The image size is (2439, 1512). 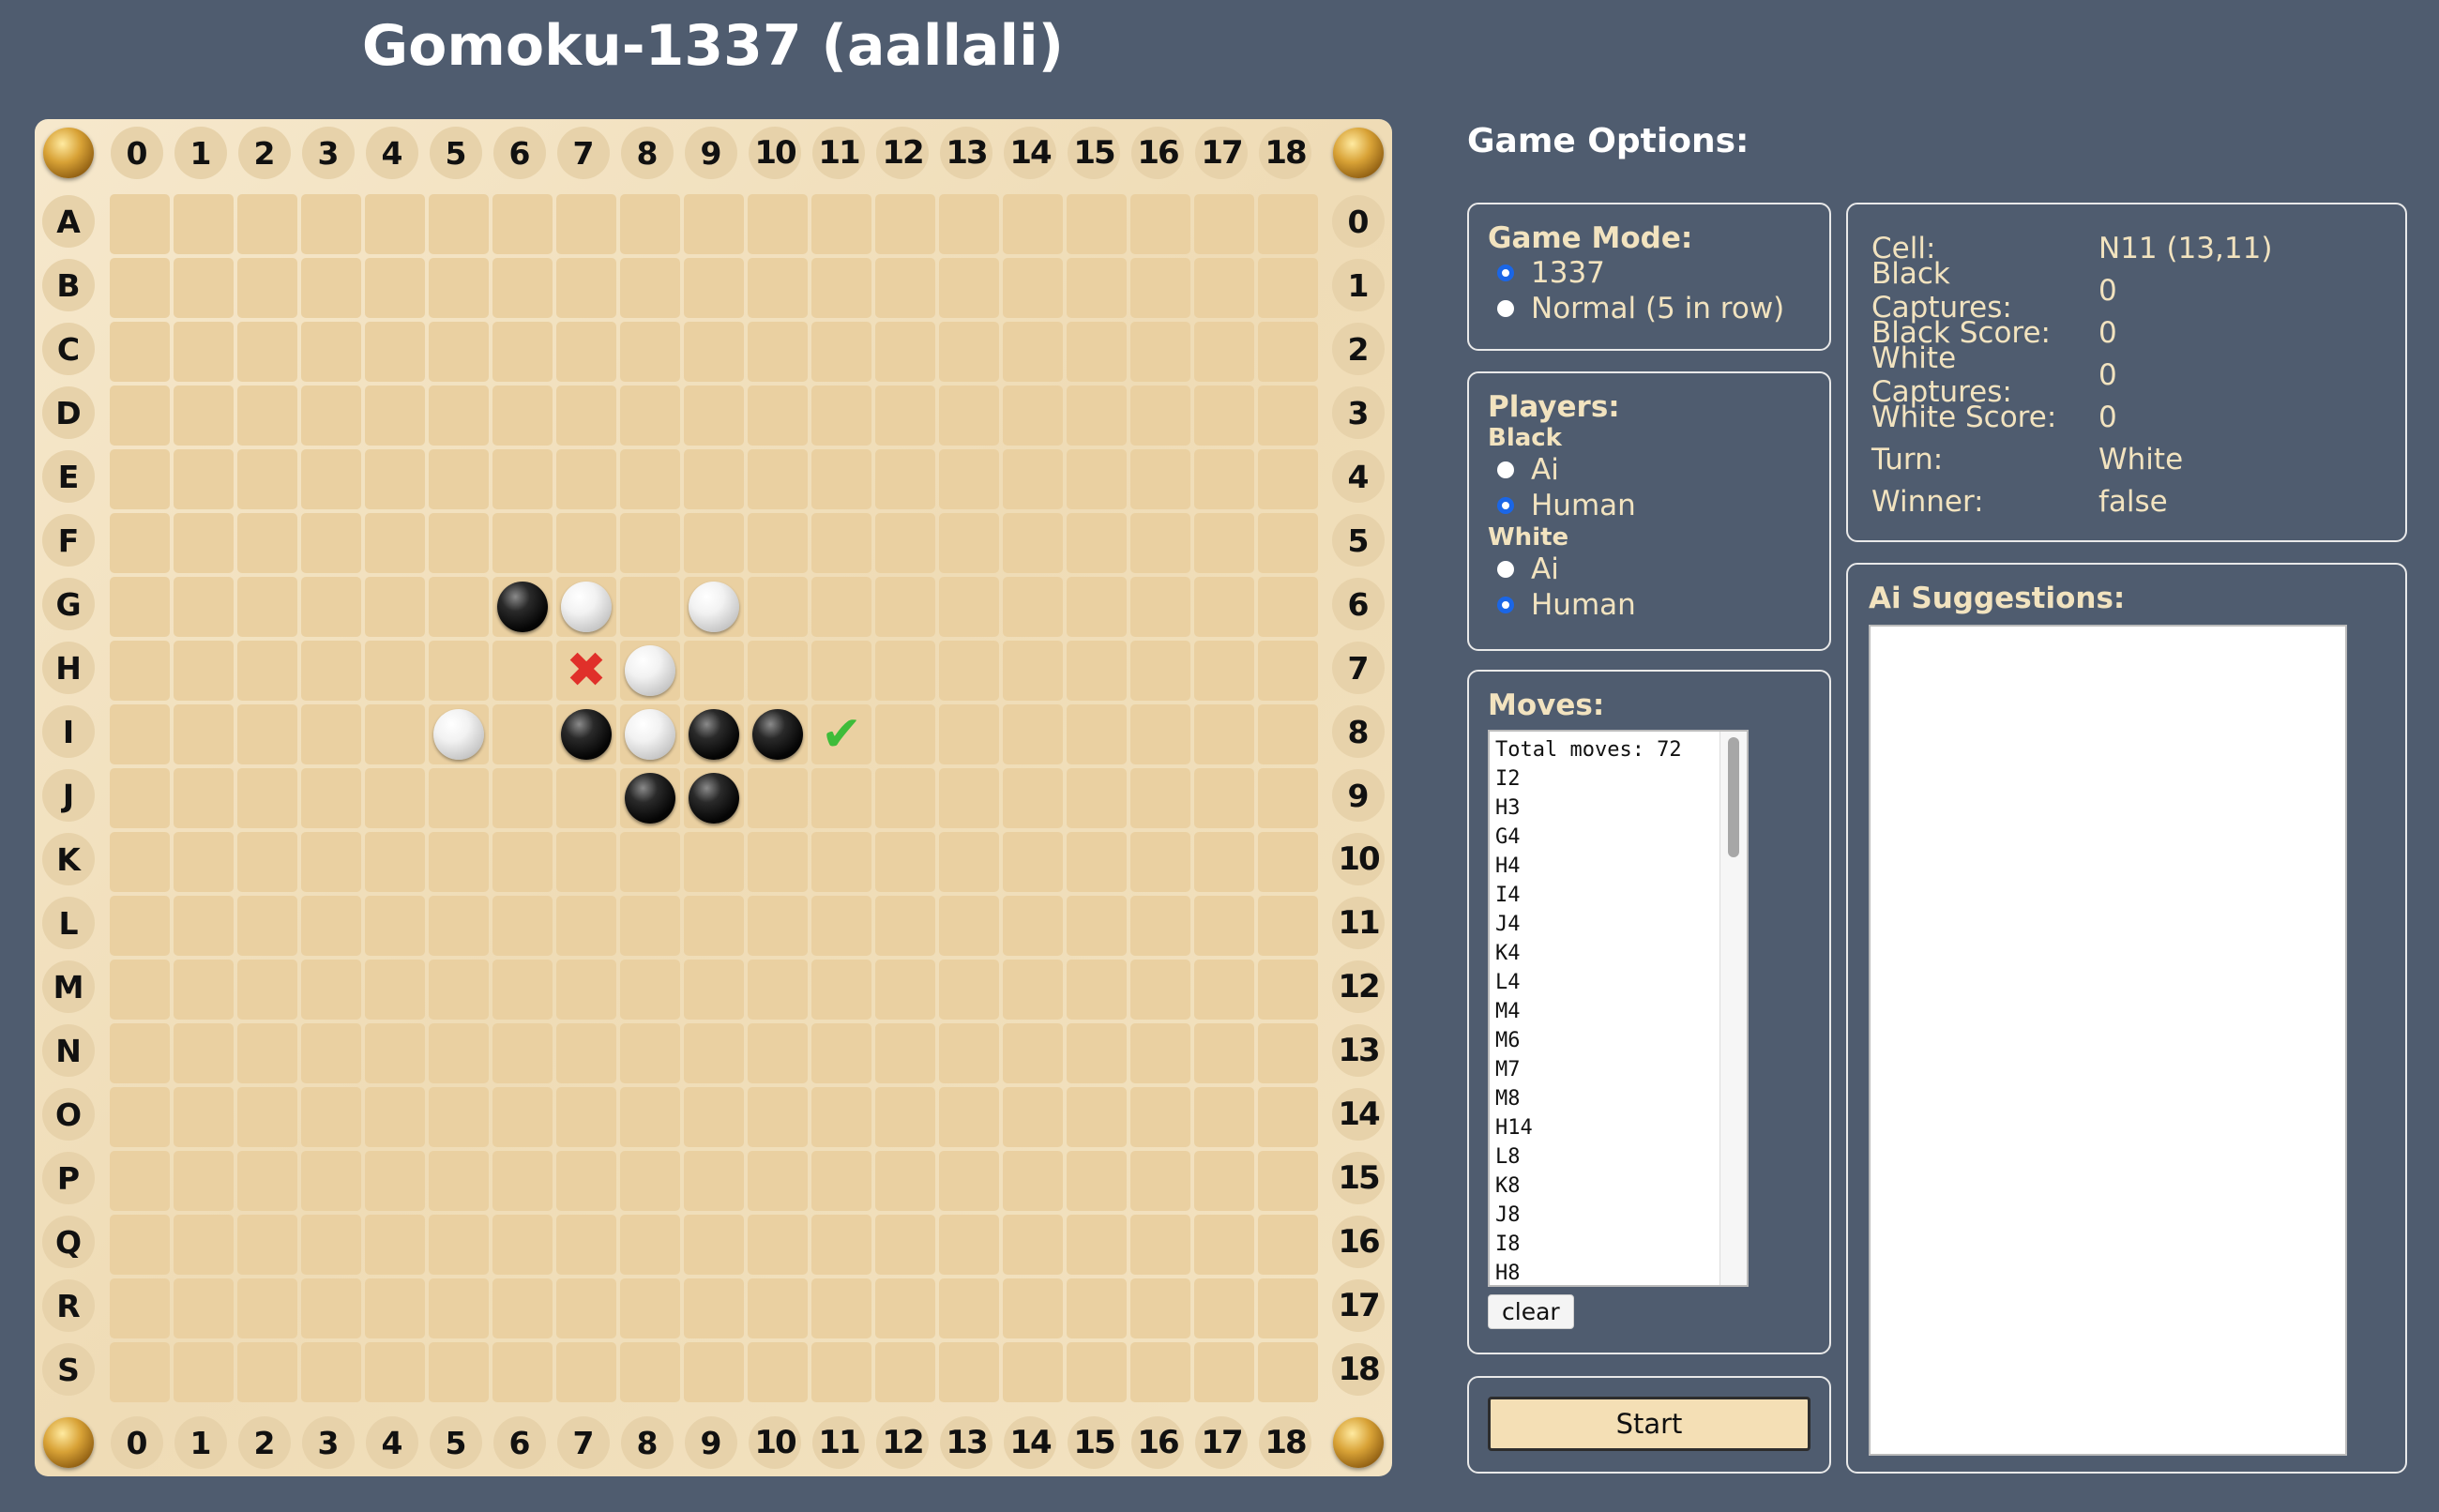 What do you see at coordinates (1649, 569) in the screenshot?
I see `white-option-ai: Ai` at bounding box center [1649, 569].